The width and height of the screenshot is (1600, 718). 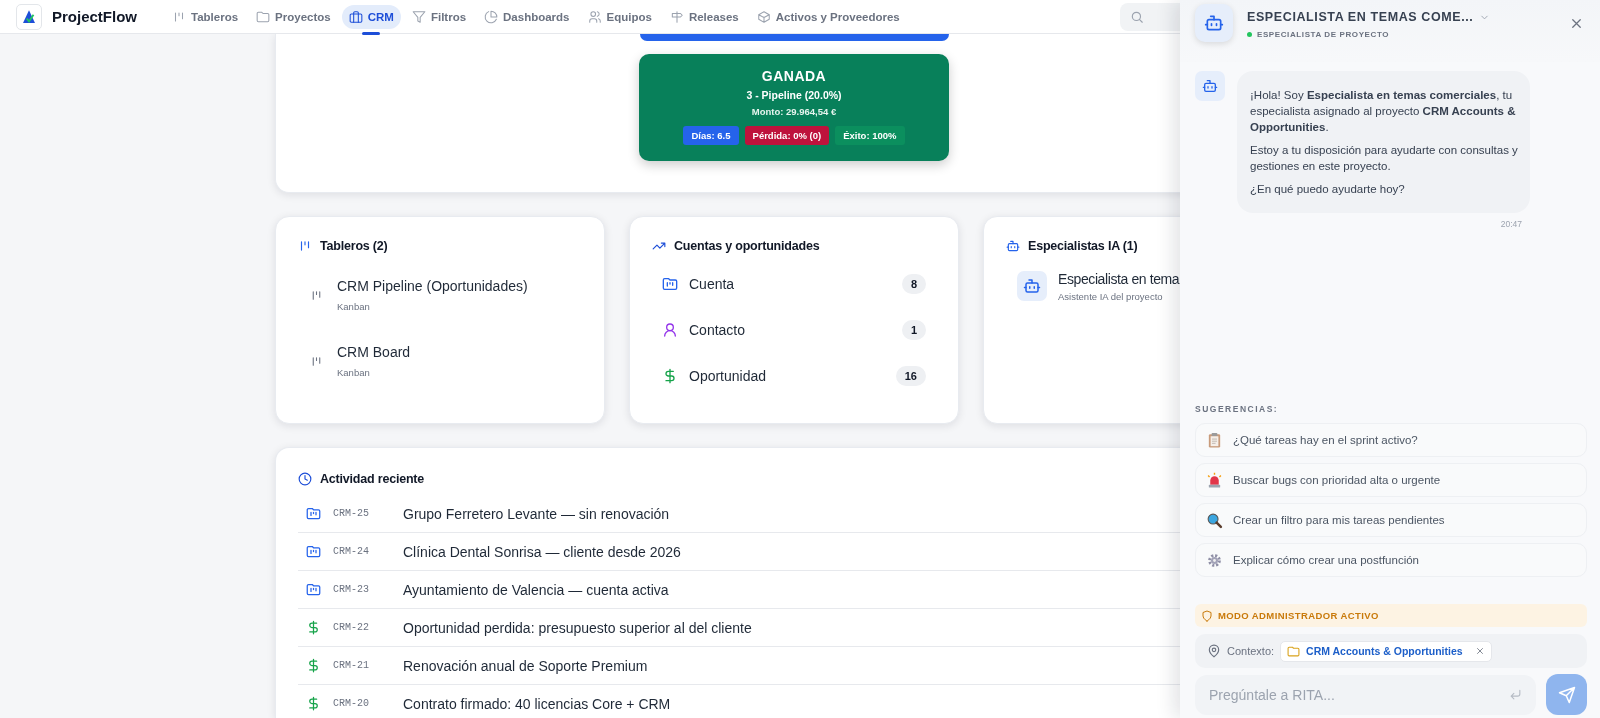 I want to click on board-link: CRM Pipeline (Oportunidades), so click(x=432, y=286).